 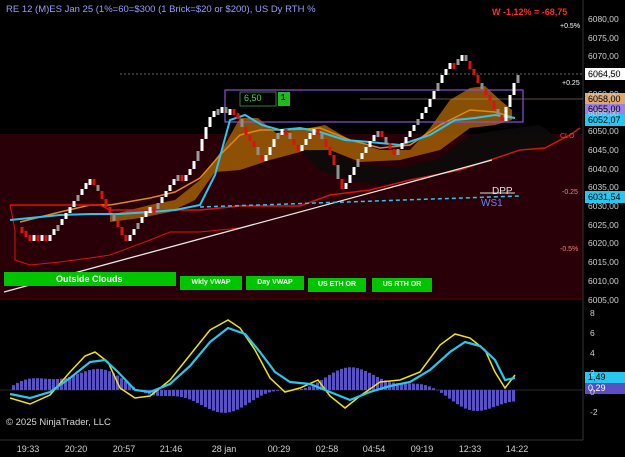 I want to click on time-axis-label: 28 jan, so click(x=224, y=449).